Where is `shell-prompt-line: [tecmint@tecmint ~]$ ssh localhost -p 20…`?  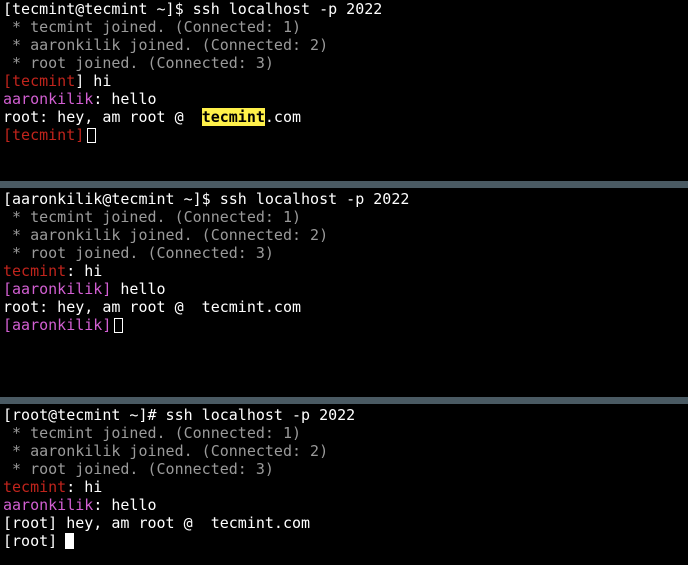
shell-prompt-line: [tecmint@tecmint ~]$ ssh localhost -p 20… is located at coordinates (193, 9).